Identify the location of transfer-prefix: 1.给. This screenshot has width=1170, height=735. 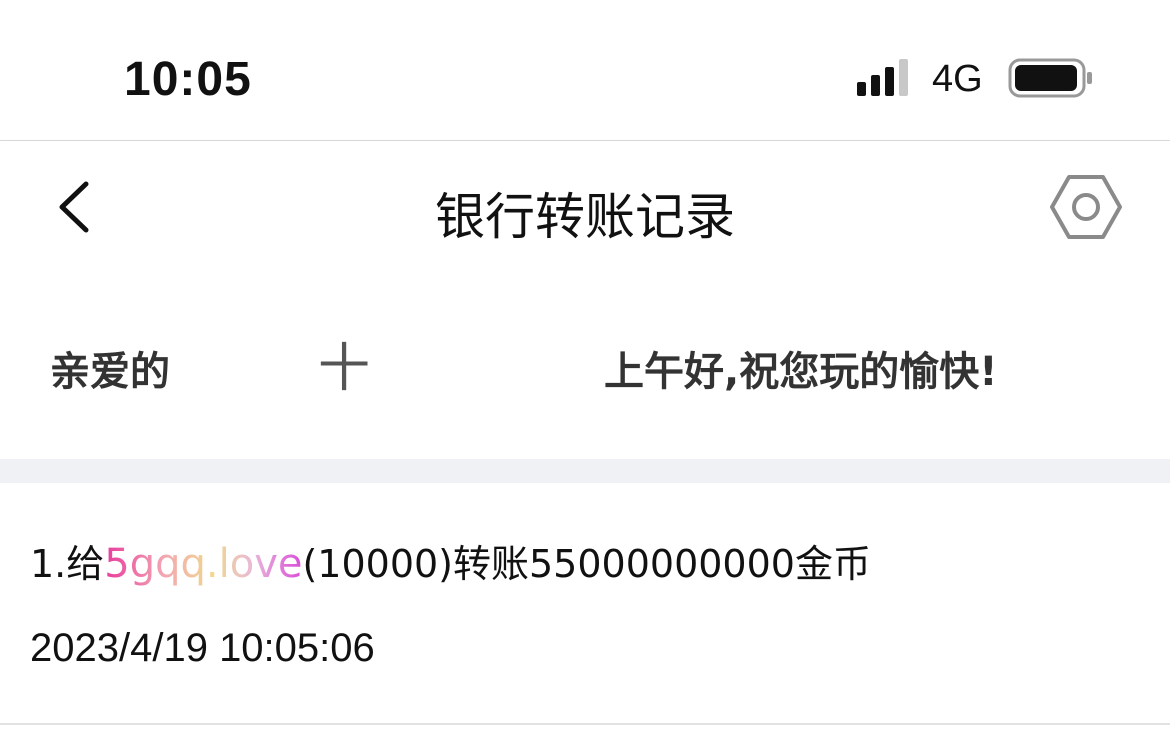
(67, 564).